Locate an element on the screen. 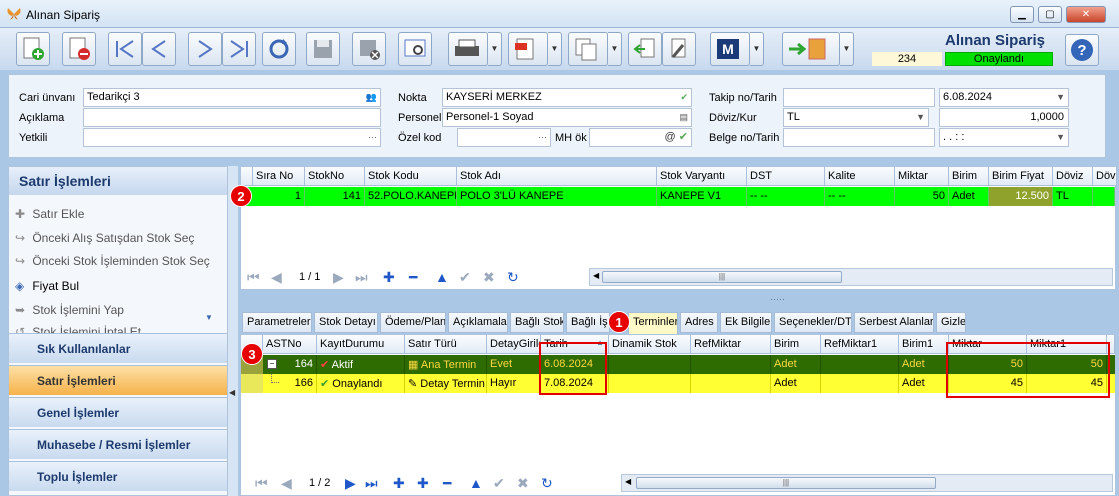 The height and width of the screenshot is (496, 1119). col-astno: ASTNo is located at coordinates (290, 344).